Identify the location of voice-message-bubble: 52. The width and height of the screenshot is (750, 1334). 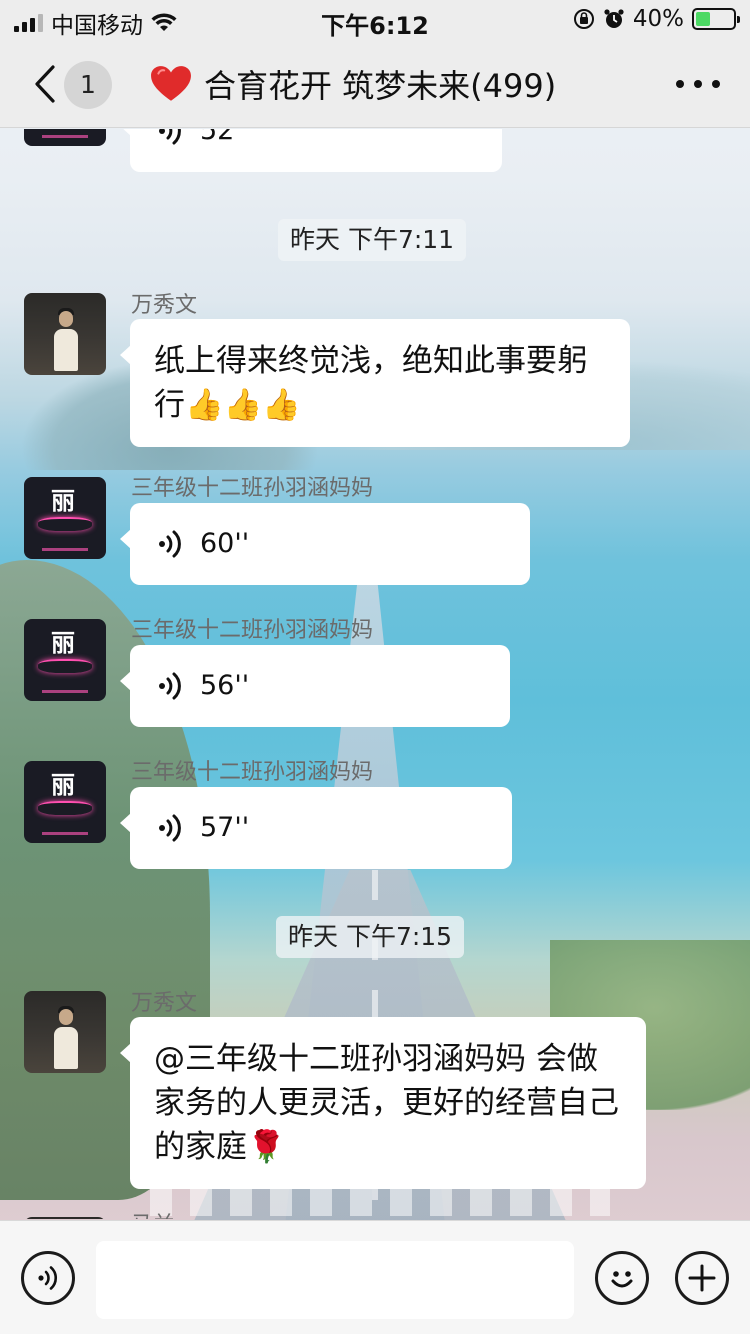
(311, 150).